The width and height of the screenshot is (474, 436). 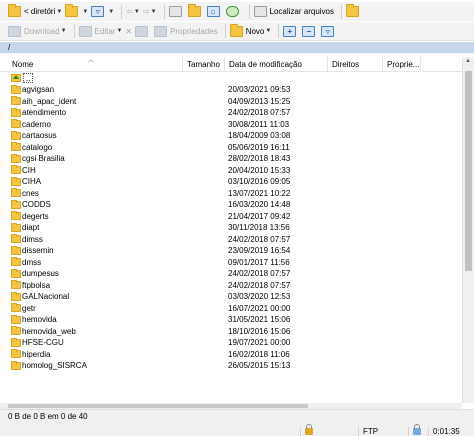 What do you see at coordinates (128, 31) in the screenshot?
I see `delete-button: ✕` at bounding box center [128, 31].